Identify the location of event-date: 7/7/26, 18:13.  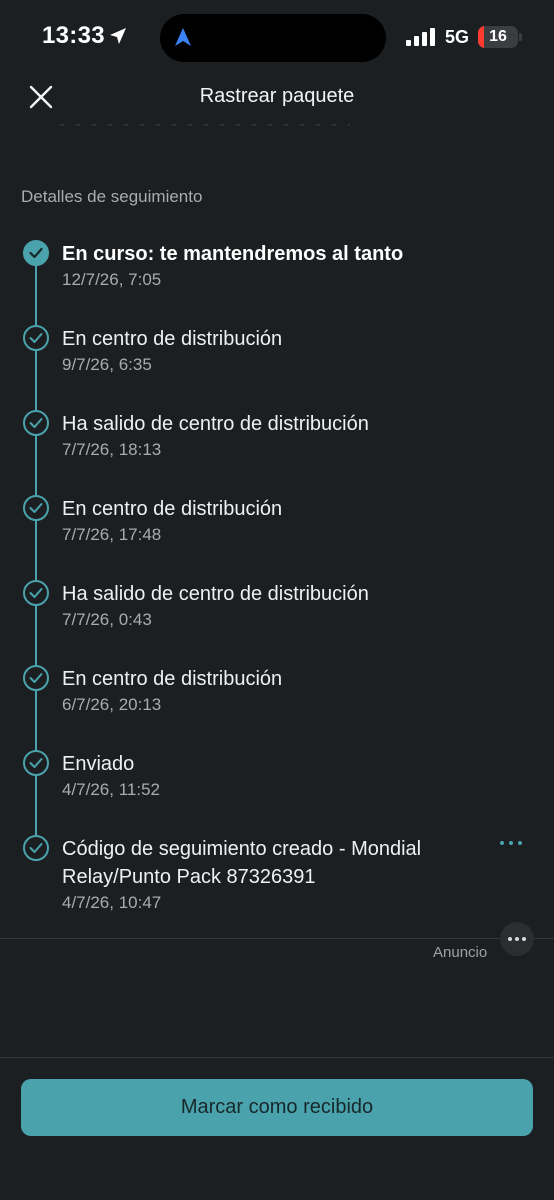
(112, 449).